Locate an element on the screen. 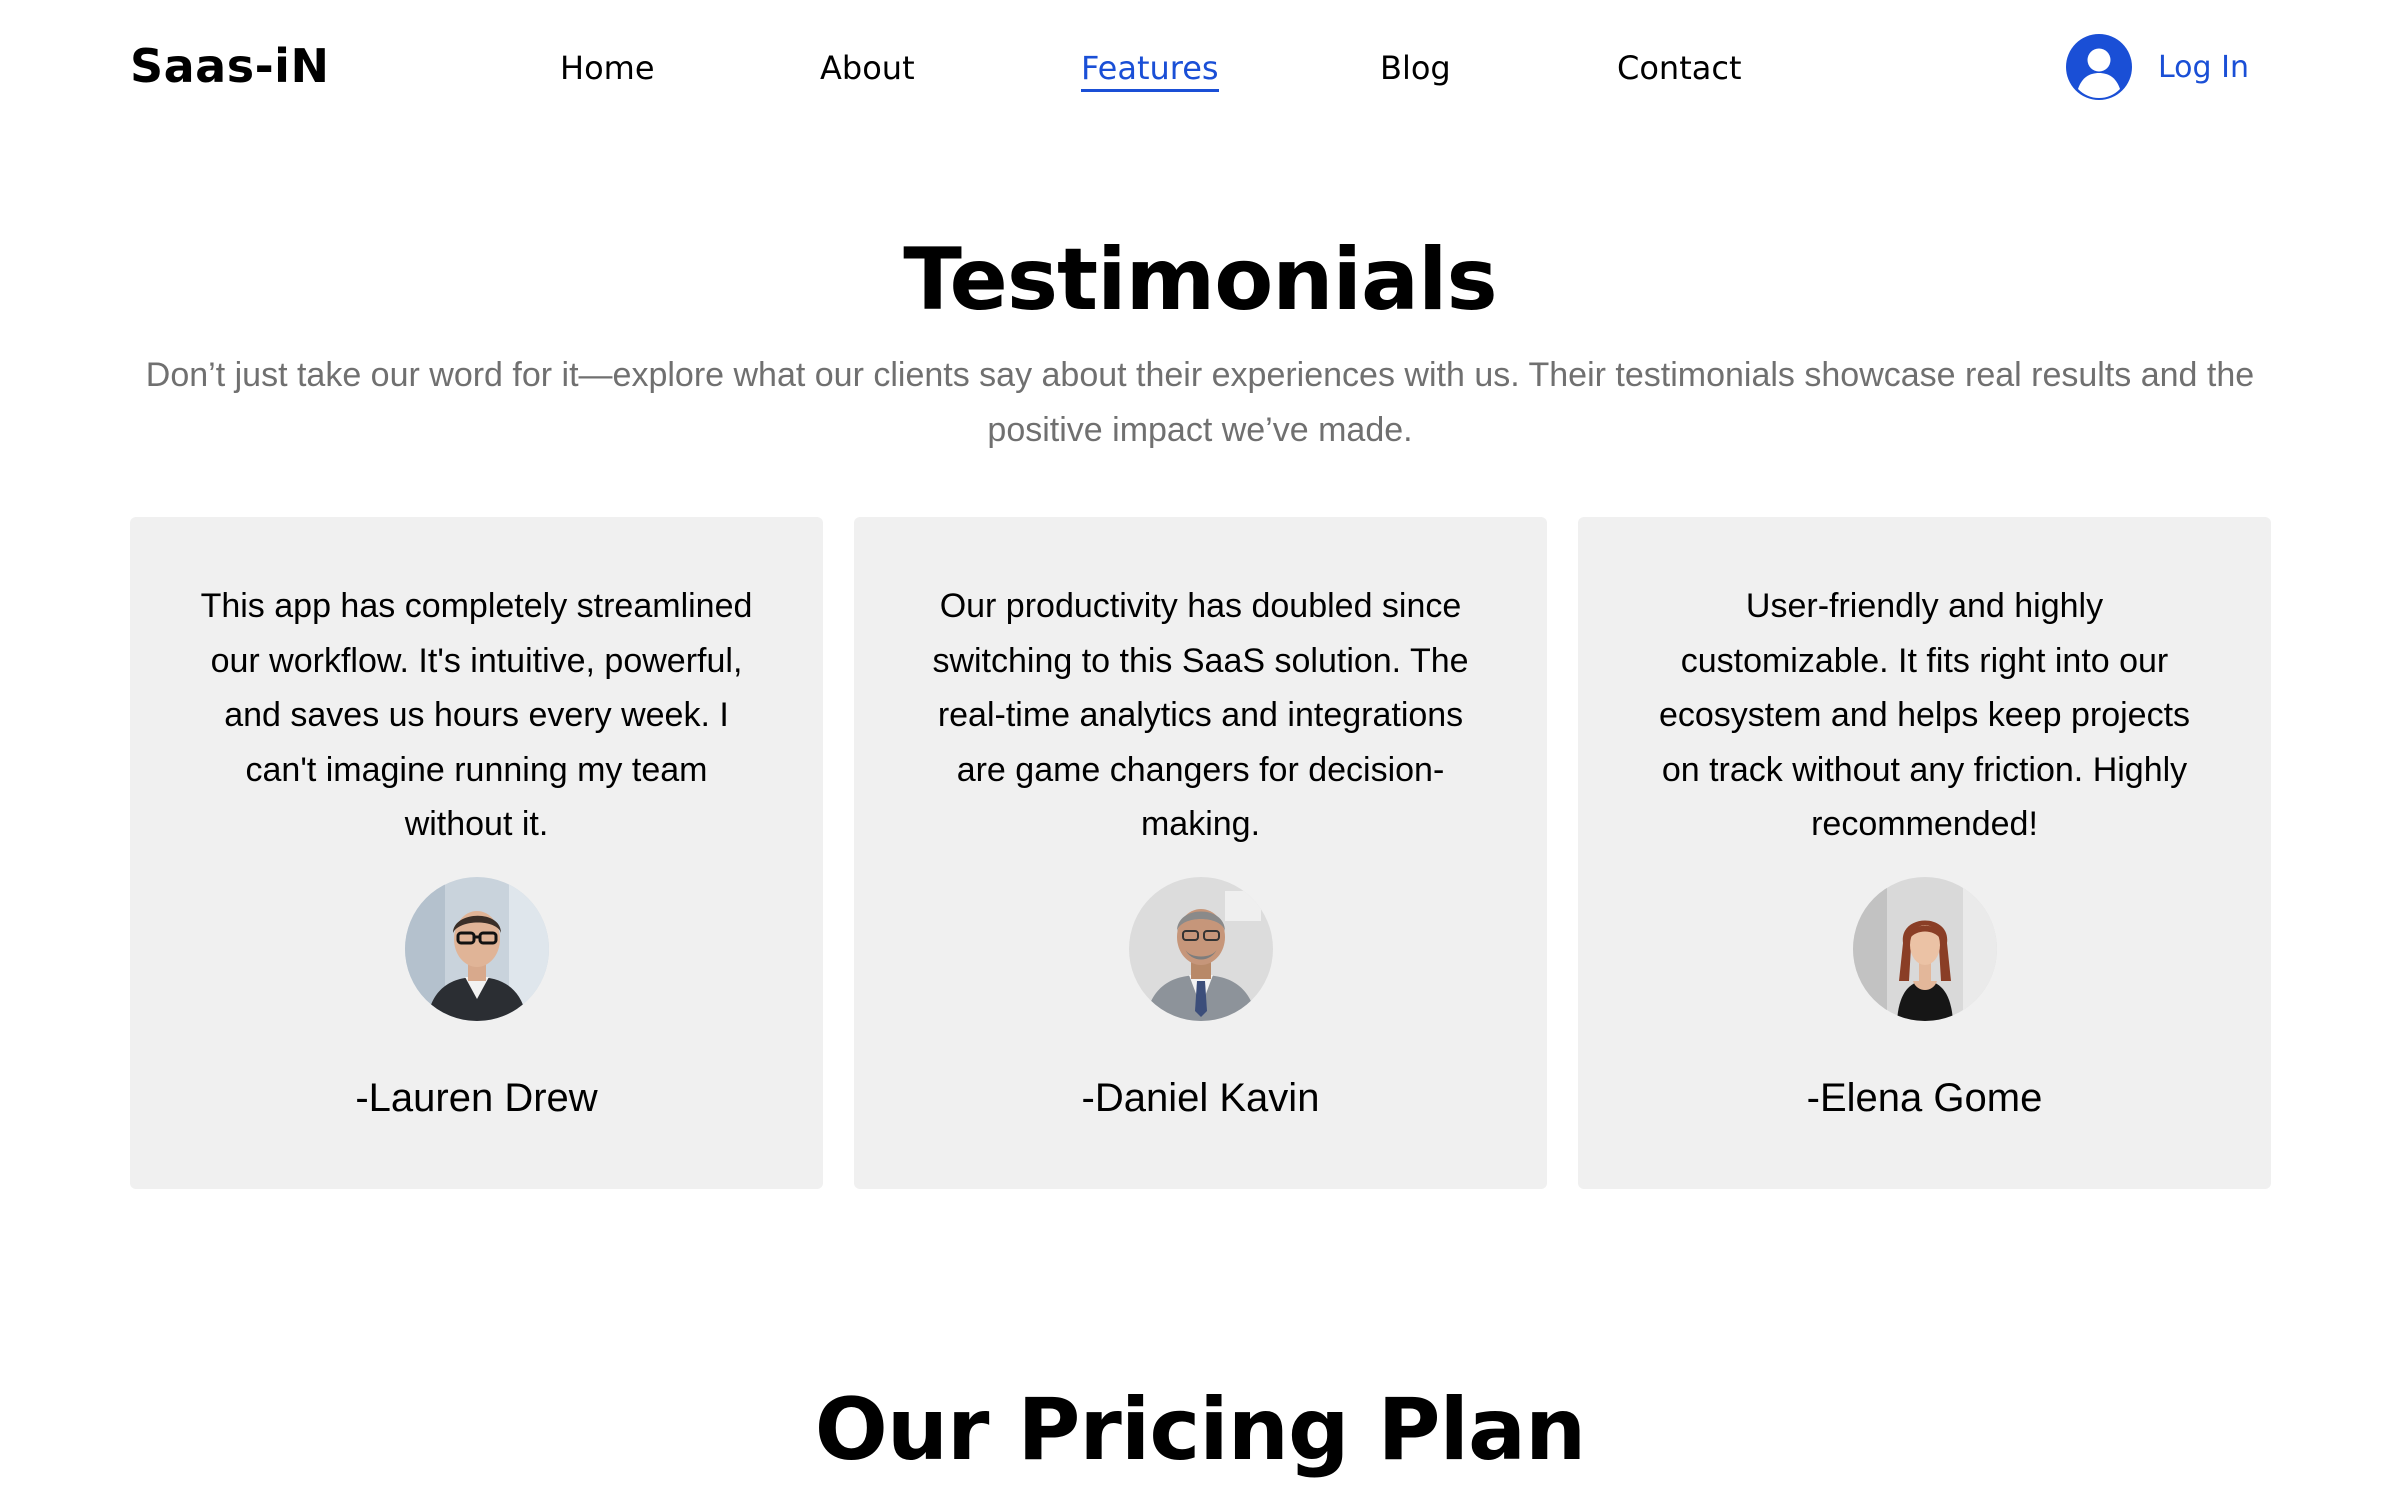 The height and width of the screenshot is (1496, 2400). portrait-man-suit is located at coordinates (1200, 949).